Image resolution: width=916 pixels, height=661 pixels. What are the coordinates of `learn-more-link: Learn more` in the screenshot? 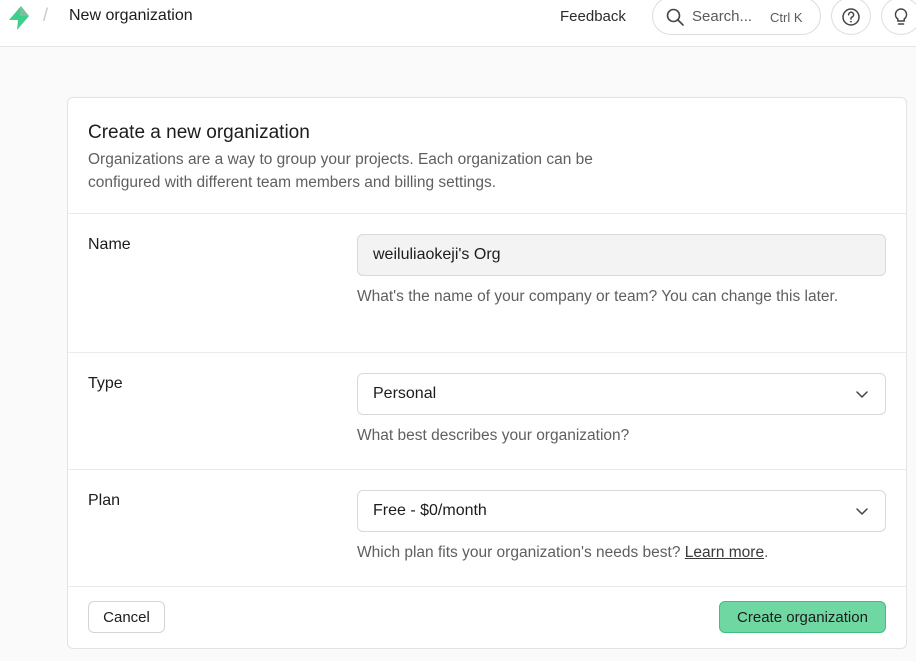 It's located at (724, 552).